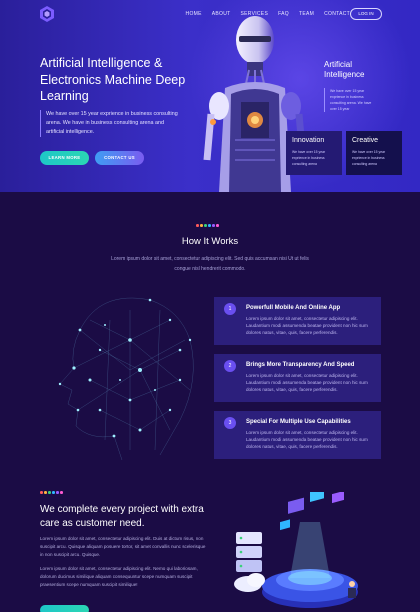  What do you see at coordinates (210, 241) in the screenshot?
I see `how-it-works-title: How It Works` at bounding box center [210, 241].